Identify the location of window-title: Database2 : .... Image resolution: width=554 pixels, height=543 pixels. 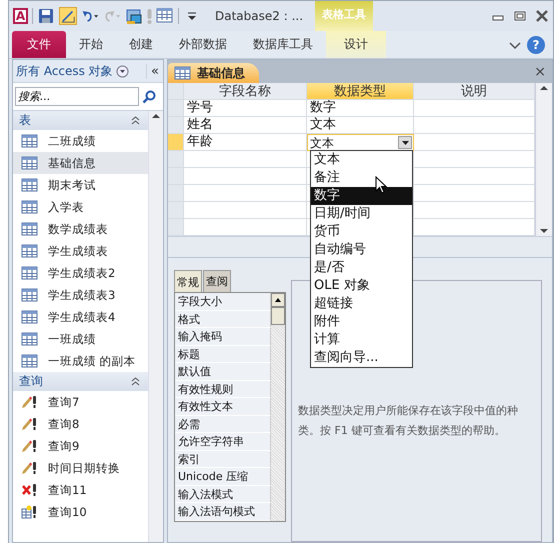
(259, 16).